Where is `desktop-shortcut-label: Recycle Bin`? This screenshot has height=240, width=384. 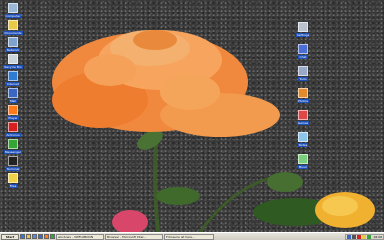 desktop-shortcut-label: Recycle Bin is located at coordinates (13, 67).